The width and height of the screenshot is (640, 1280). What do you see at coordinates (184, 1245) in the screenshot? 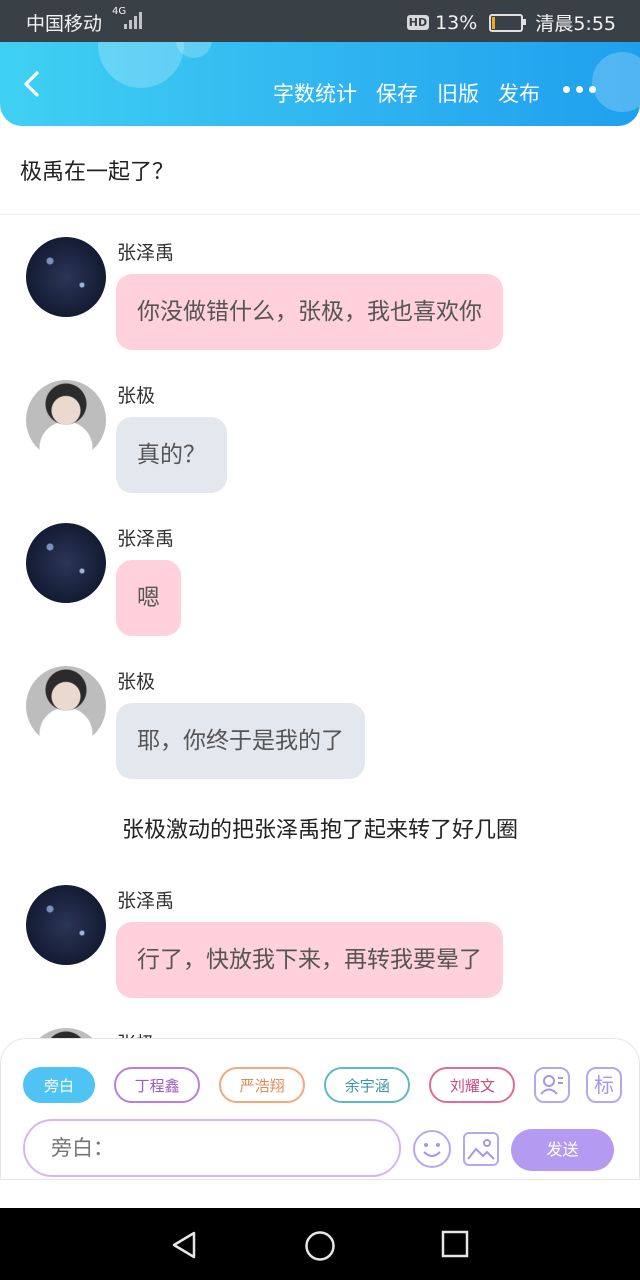
I see `back-triangle-icon` at bounding box center [184, 1245].